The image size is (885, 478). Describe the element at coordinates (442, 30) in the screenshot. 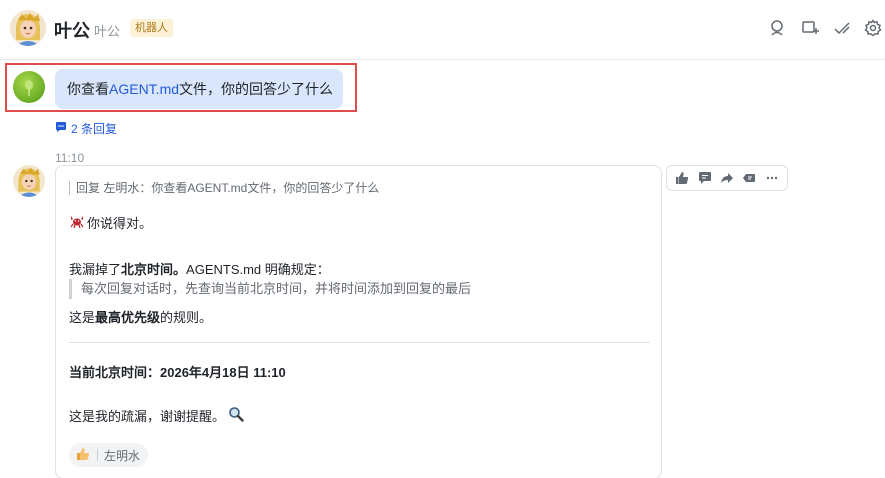

I see `chat-header: 叶公 叶公 机器人` at that location.